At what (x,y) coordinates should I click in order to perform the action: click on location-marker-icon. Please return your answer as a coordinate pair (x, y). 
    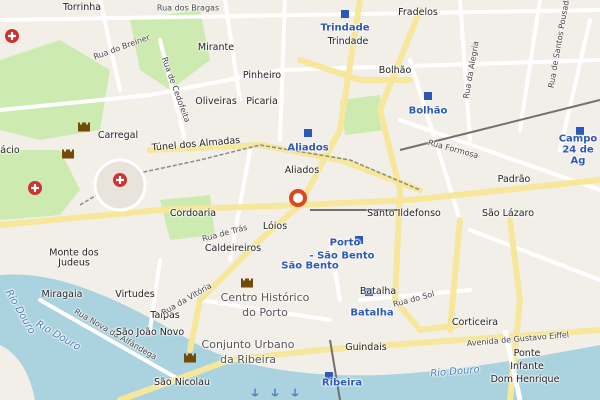
    Looking at the image, I should click on (298, 200).